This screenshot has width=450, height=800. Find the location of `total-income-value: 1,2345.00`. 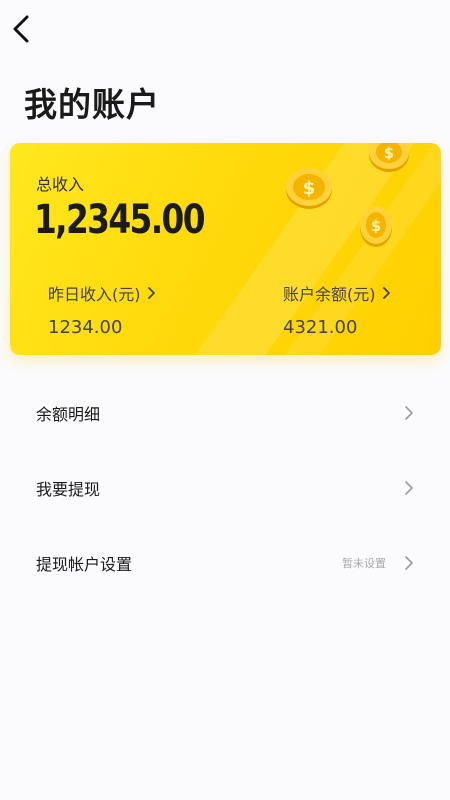

total-income-value: 1,2345.00 is located at coordinates (120, 220).